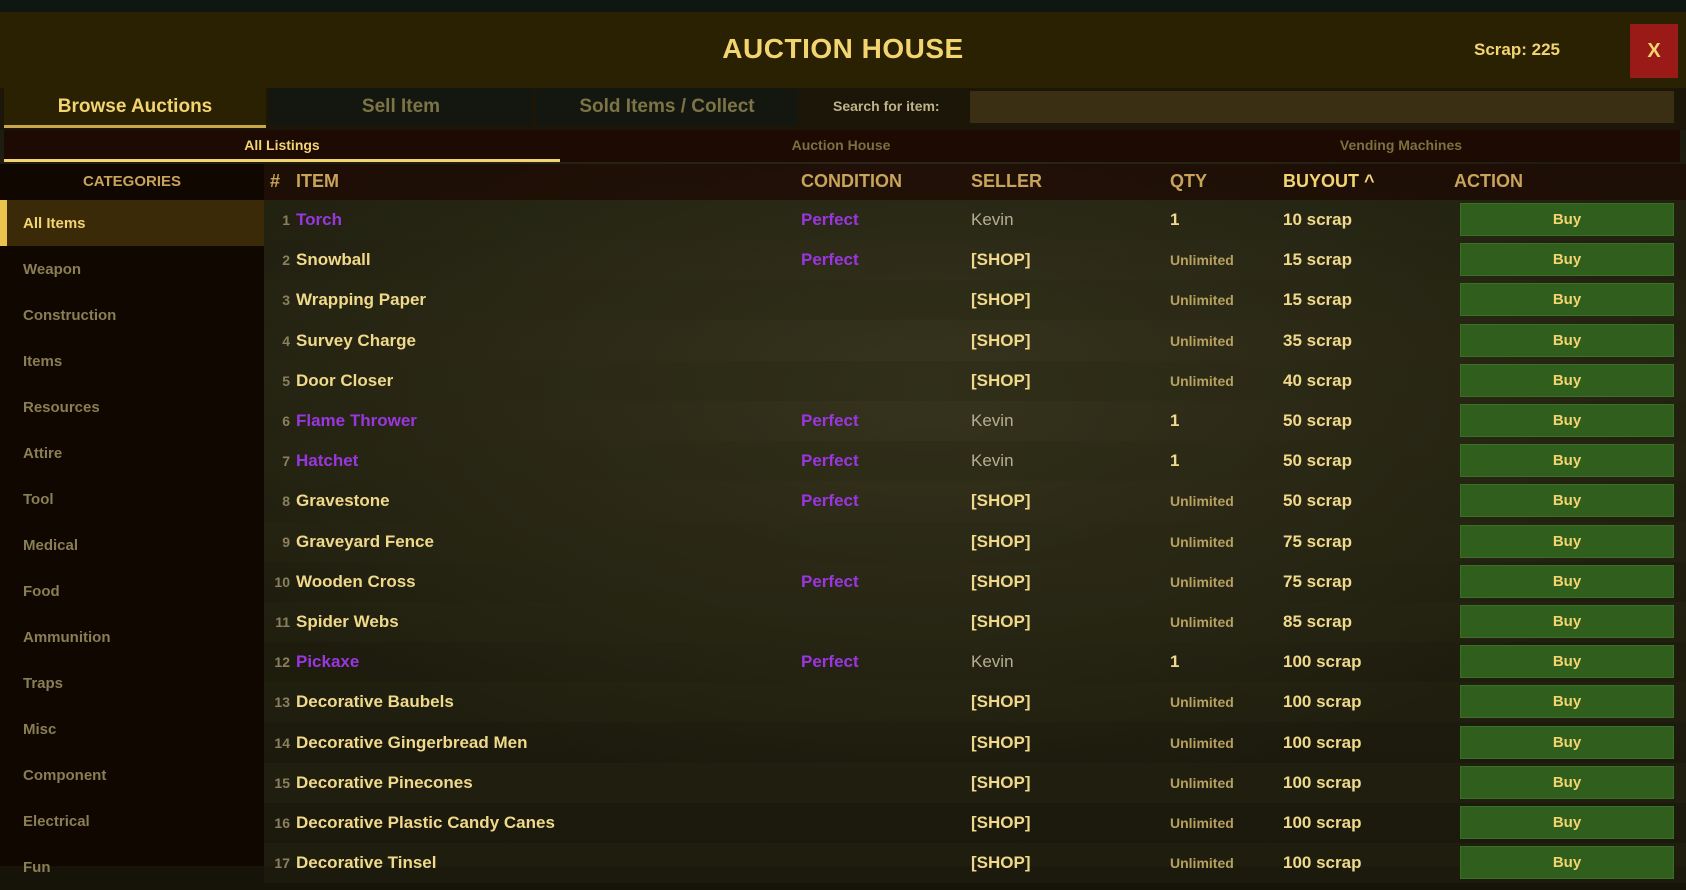 This screenshot has width=1686, height=890. I want to click on category-resources: Resources, so click(132, 407).